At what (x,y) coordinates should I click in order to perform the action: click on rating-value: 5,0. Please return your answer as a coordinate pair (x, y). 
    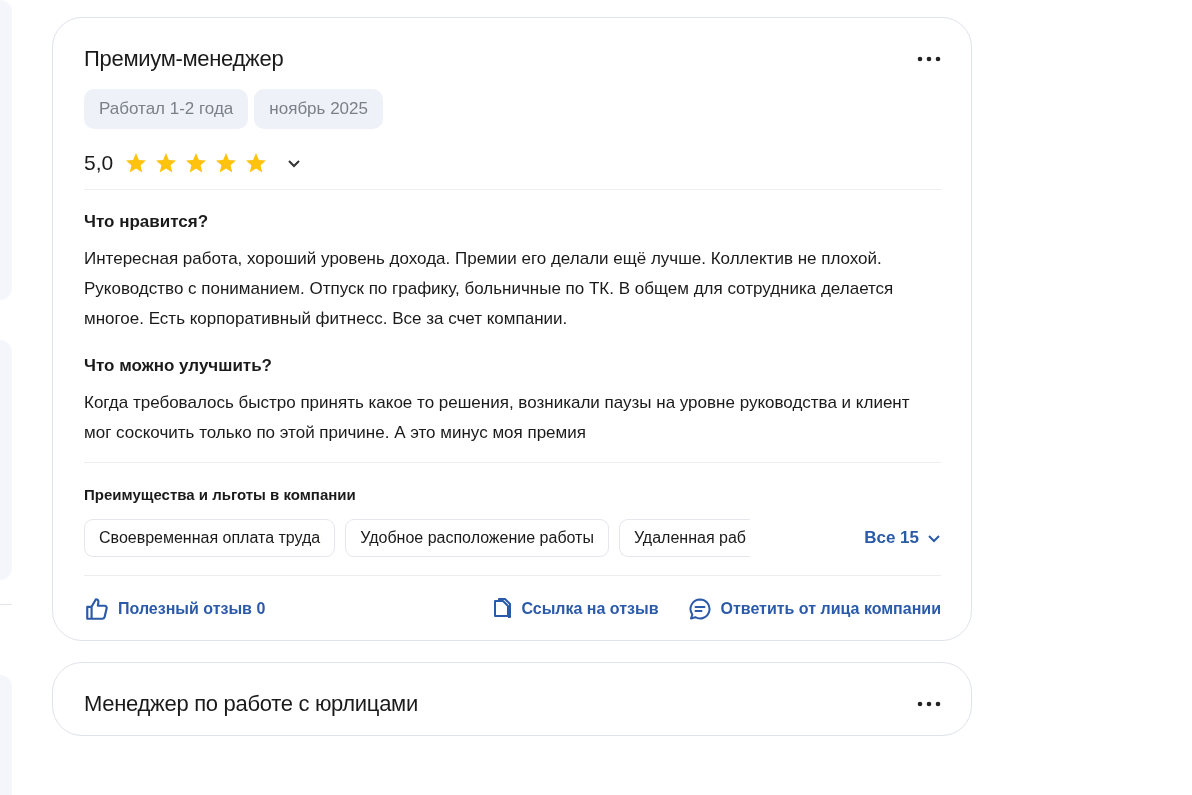
    Looking at the image, I should click on (99, 163).